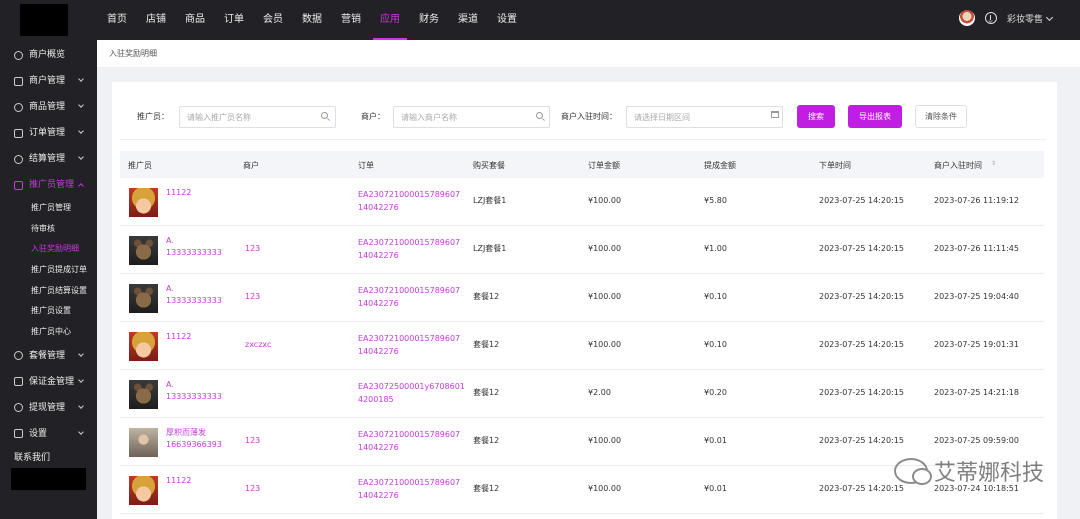  What do you see at coordinates (48, 133) in the screenshot?
I see `sidebar-item: 订单管理` at bounding box center [48, 133].